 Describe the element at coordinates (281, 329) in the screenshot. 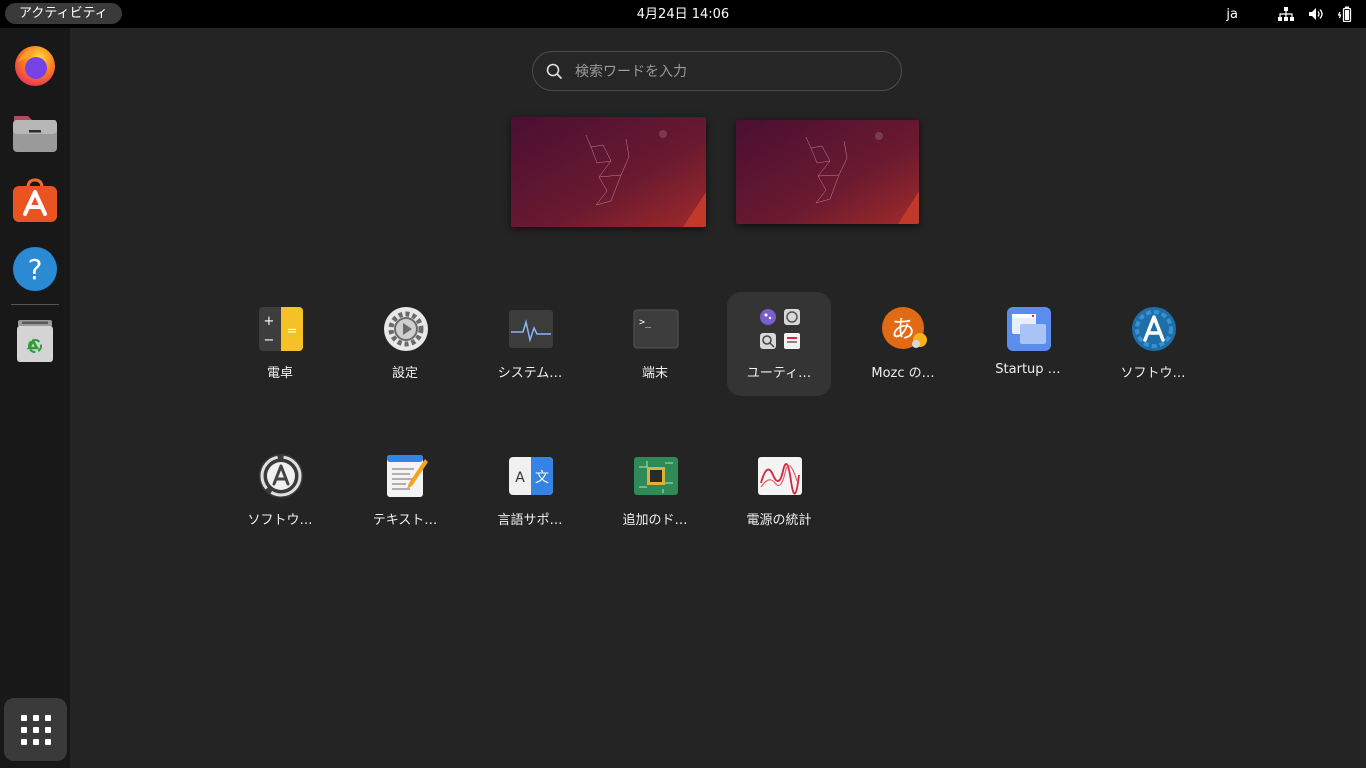

I see `calculator-icon: + −=` at that location.